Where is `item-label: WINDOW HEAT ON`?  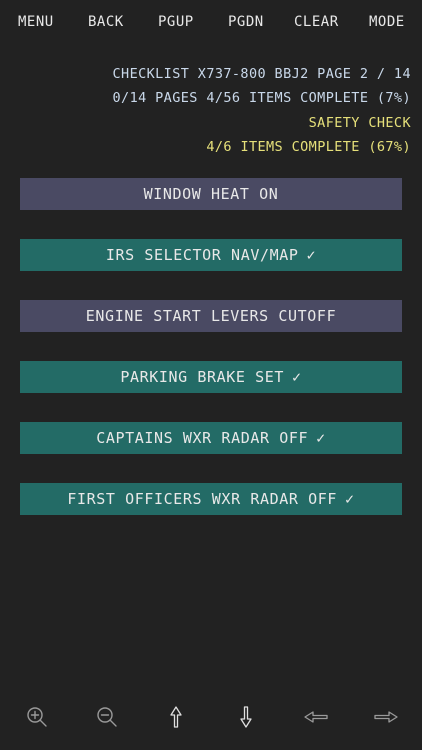 item-label: WINDOW HEAT ON is located at coordinates (211, 194).